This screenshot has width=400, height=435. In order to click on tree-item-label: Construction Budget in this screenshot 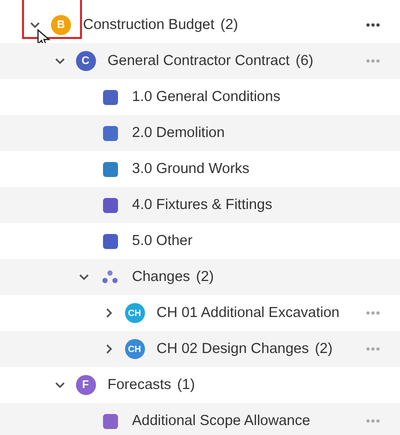, I will do `click(148, 25)`.